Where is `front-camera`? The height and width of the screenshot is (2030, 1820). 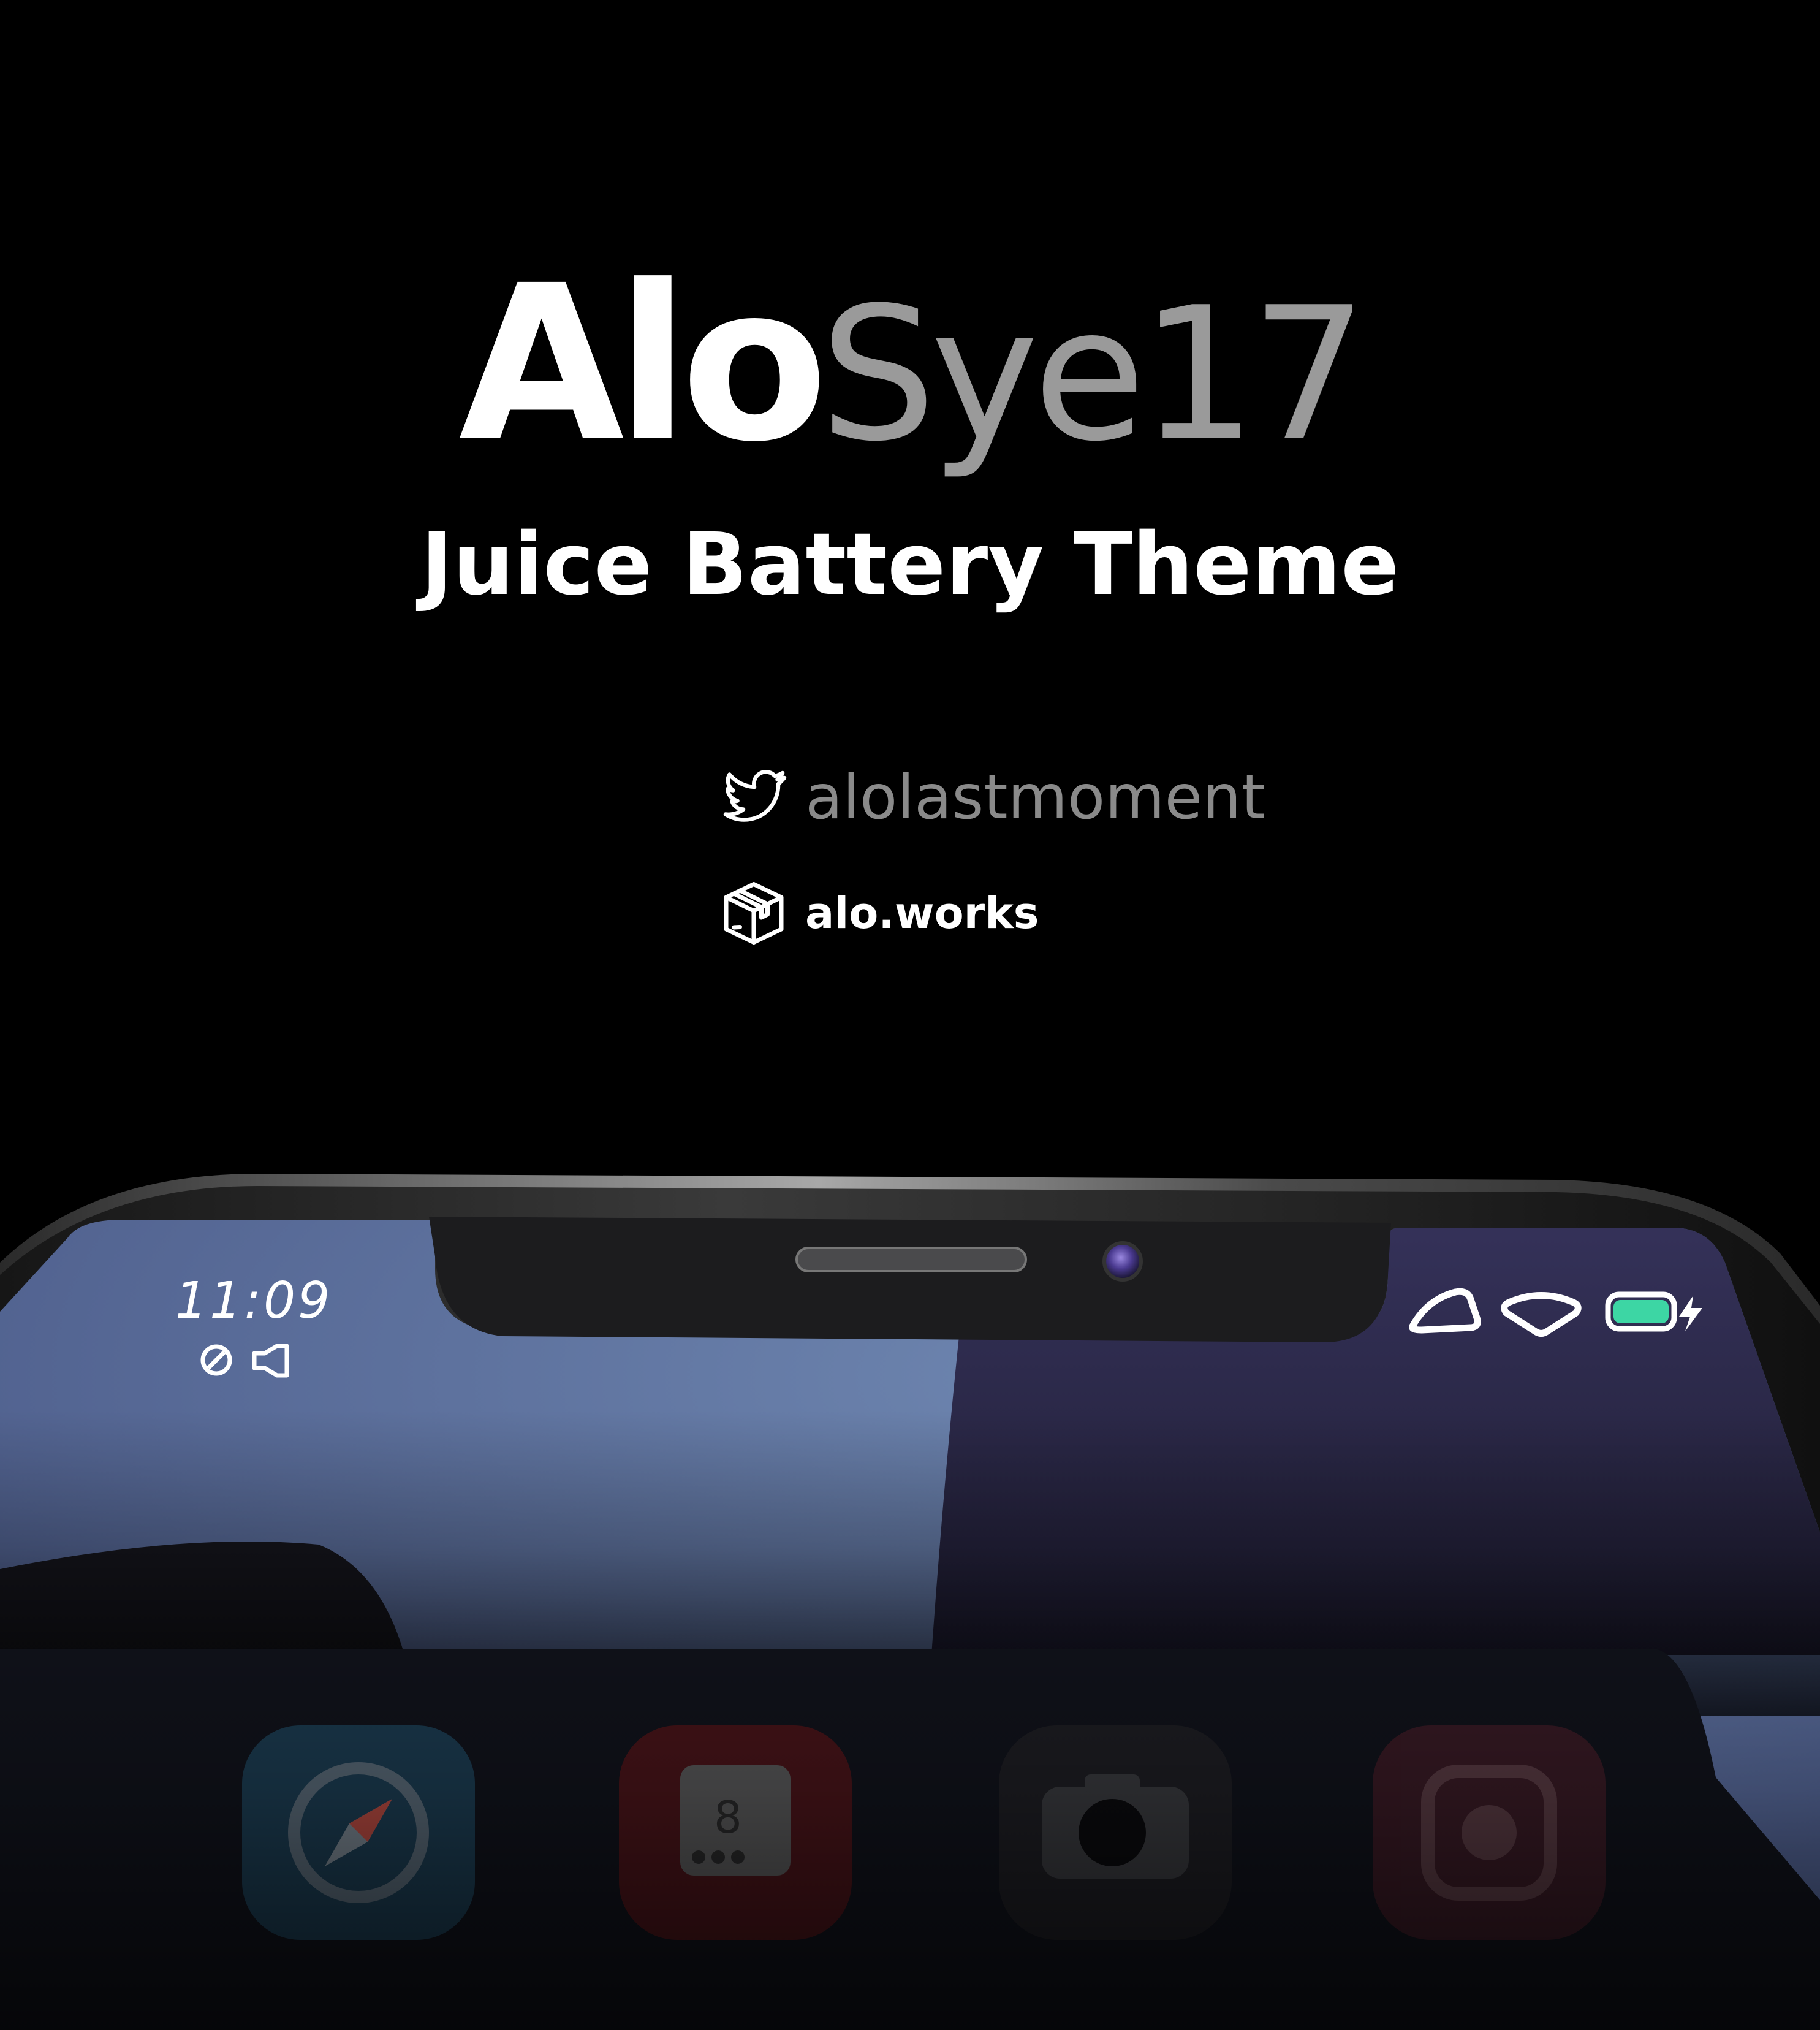 front-camera is located at coordinates (1122, 1261).